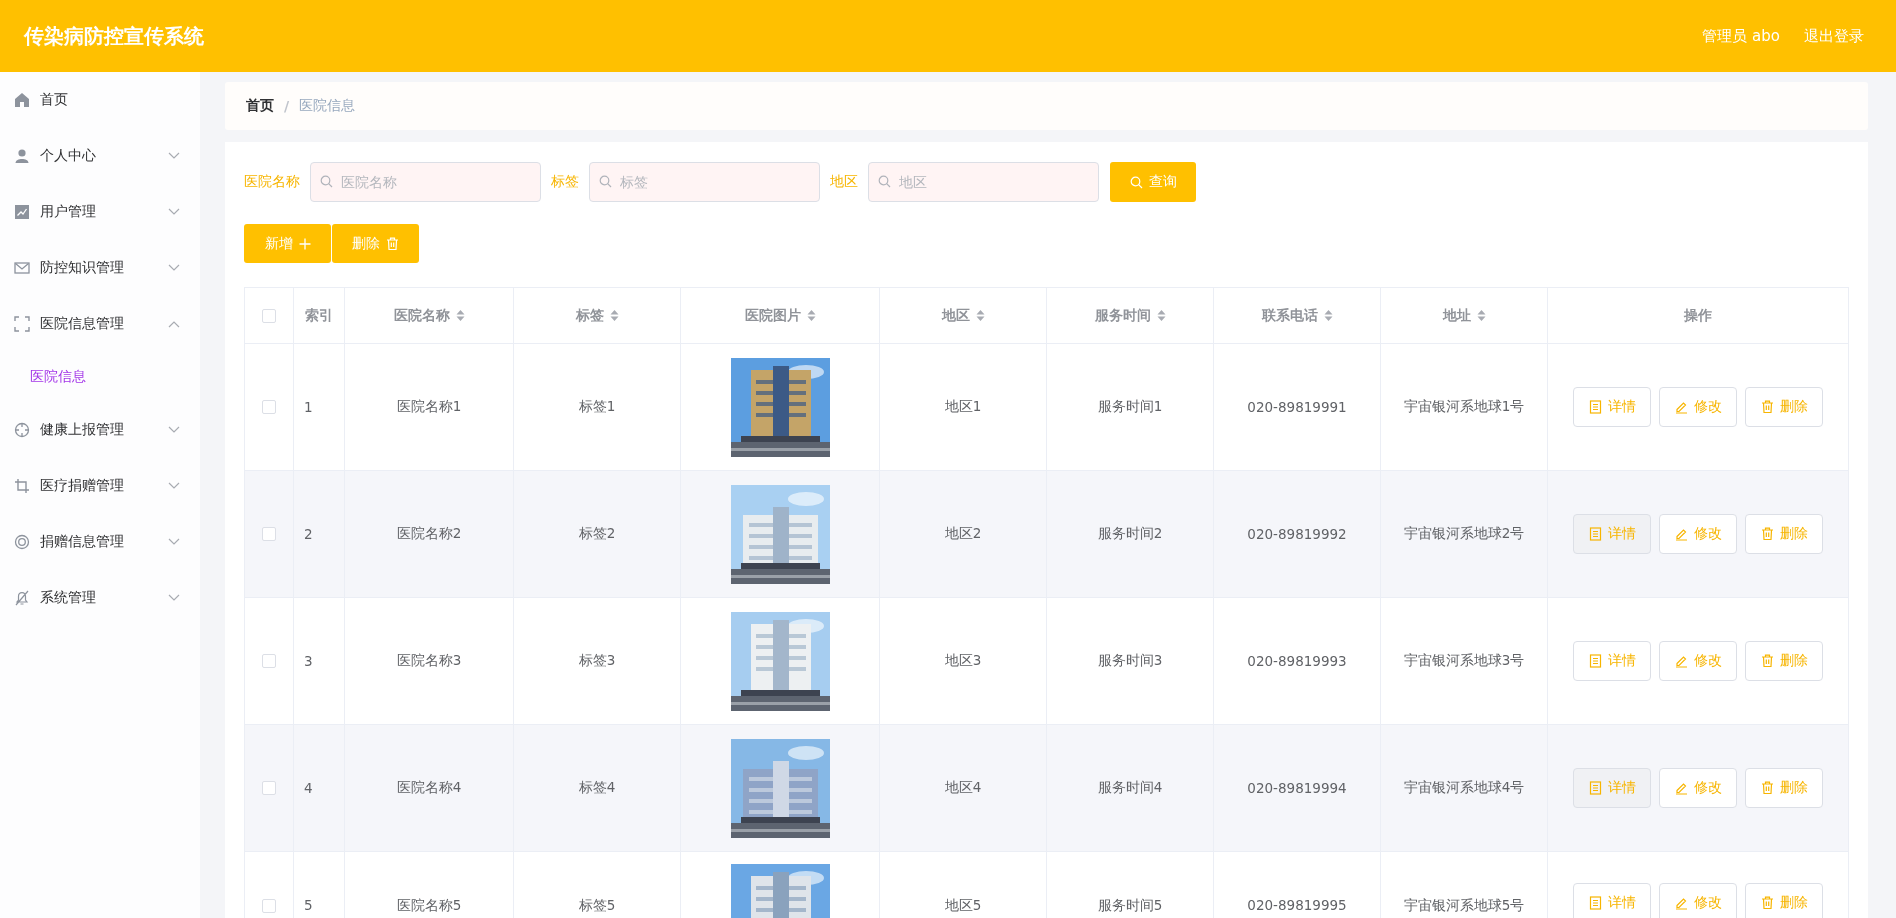 The height and width of the screenshot is (918, 1896). Describe the element at coordinates (100, 598) in the screenshot. I see `sidebar-item: 系统管理` at that location.